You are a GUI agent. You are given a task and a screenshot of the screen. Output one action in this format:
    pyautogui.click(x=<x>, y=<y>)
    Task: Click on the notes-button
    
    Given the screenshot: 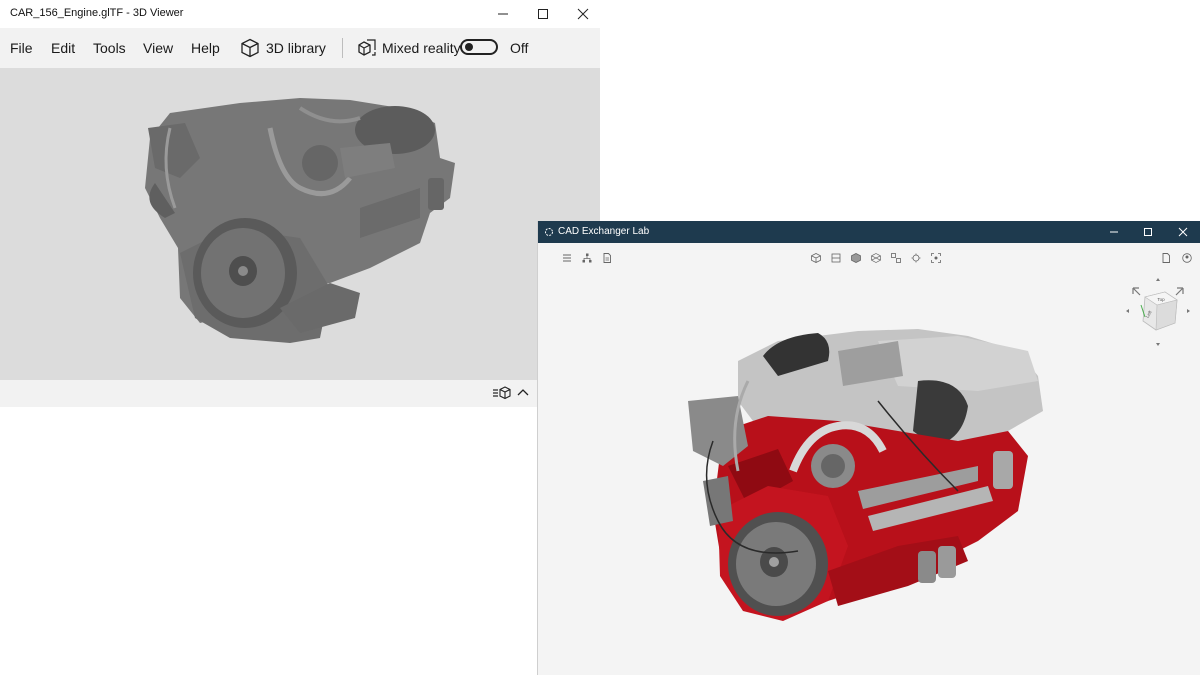 What is the action you would take?
    pyautogui.click(x=1166, y=258)
    